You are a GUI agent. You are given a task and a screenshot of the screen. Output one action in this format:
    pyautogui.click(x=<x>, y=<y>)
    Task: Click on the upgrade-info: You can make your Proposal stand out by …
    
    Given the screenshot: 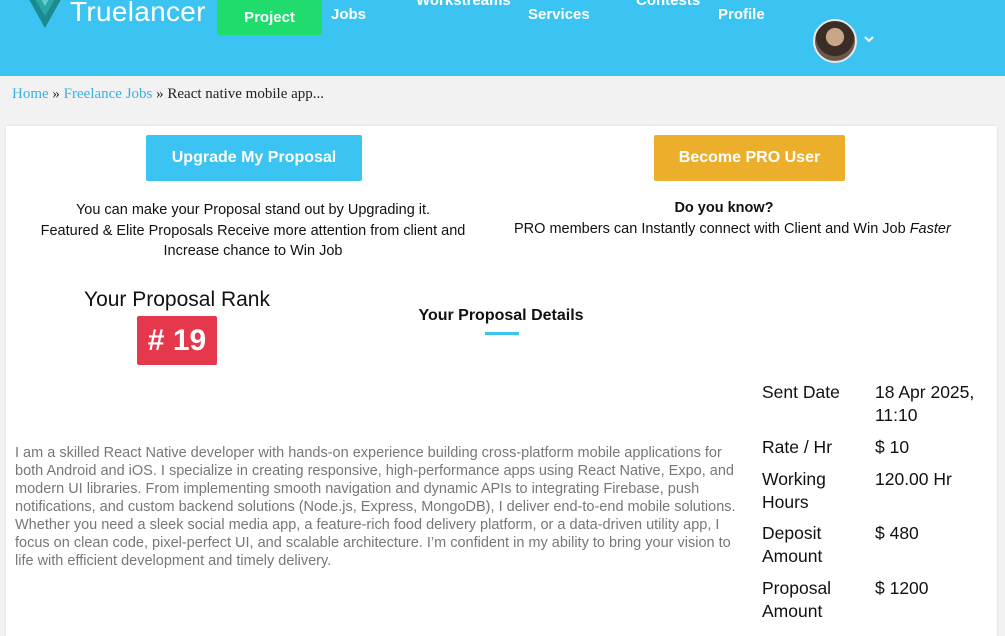 What is the action you would take?
    pyautogui.click(x=253, y=231)
    